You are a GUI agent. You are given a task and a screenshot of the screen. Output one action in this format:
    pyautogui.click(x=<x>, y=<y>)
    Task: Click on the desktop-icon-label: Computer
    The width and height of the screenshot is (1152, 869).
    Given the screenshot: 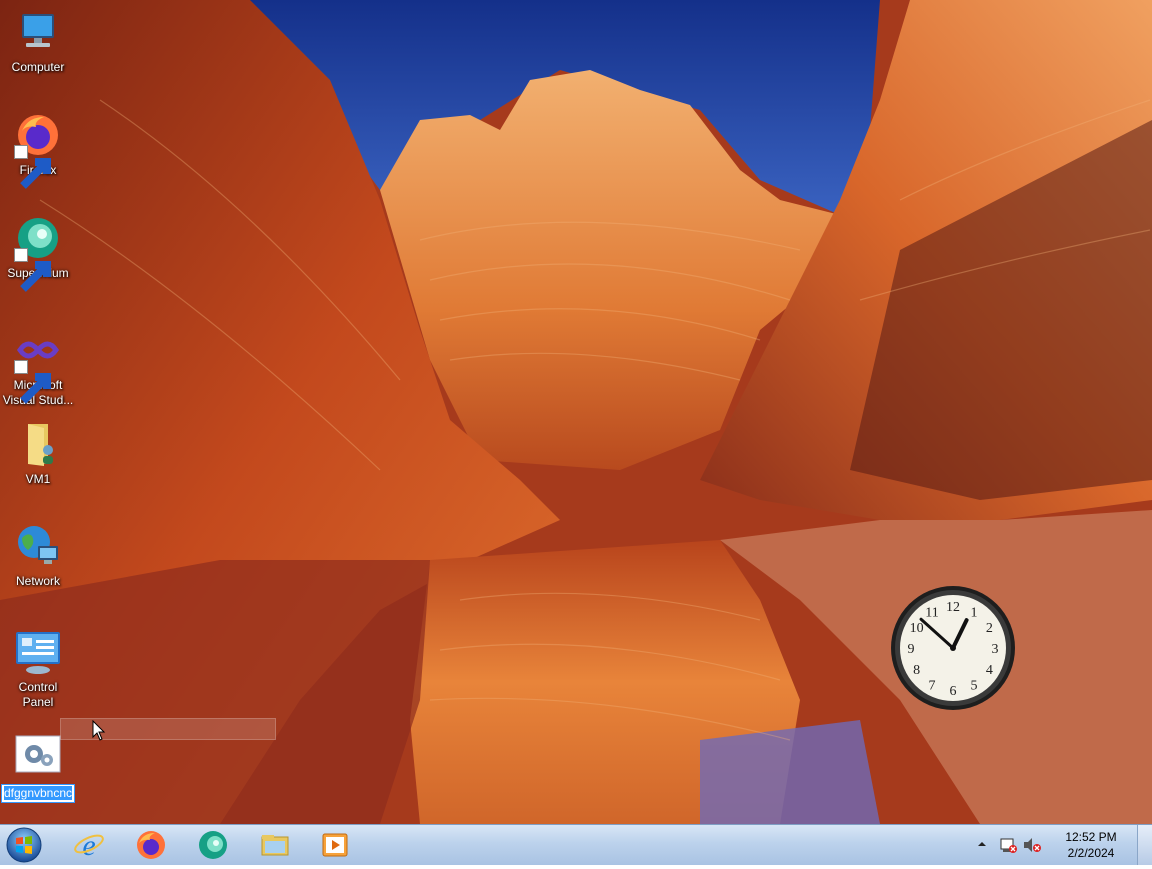 What is the action you would take?
    pyautogui.click(x=38, y=67)
    